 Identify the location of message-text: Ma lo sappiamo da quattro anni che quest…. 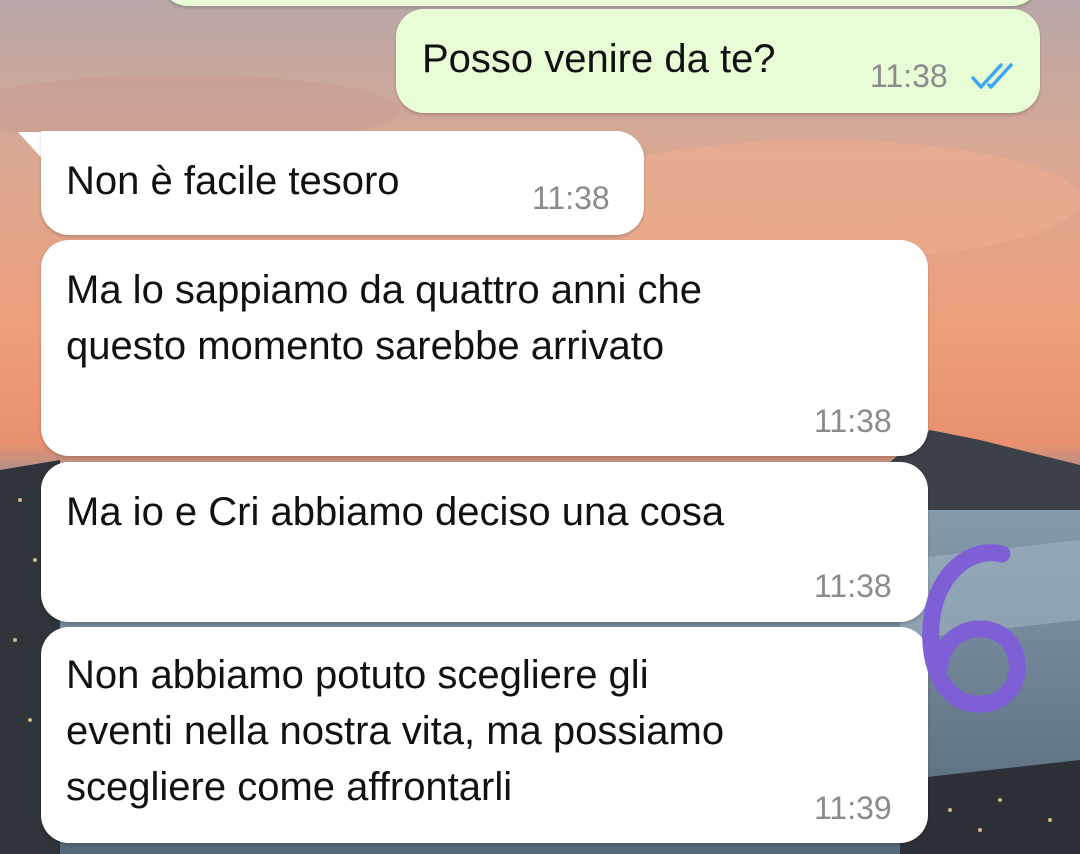
(384, 318).